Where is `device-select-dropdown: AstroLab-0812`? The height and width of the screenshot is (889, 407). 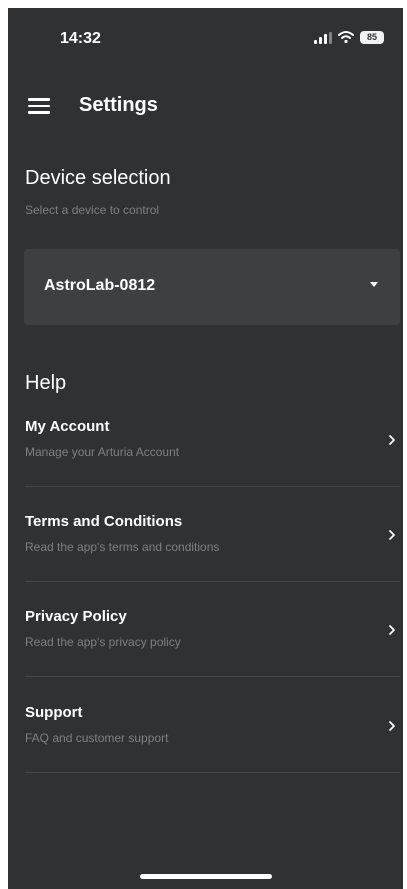
device-select-dropdown: AstroLab-0812 is located at coordinates (212, 287).